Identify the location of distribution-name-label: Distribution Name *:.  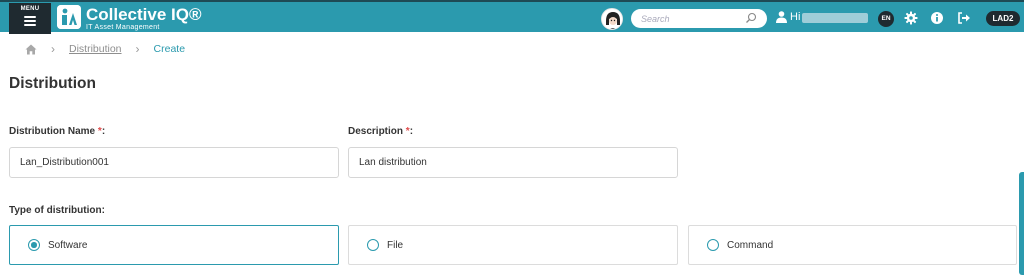
(57, 131).